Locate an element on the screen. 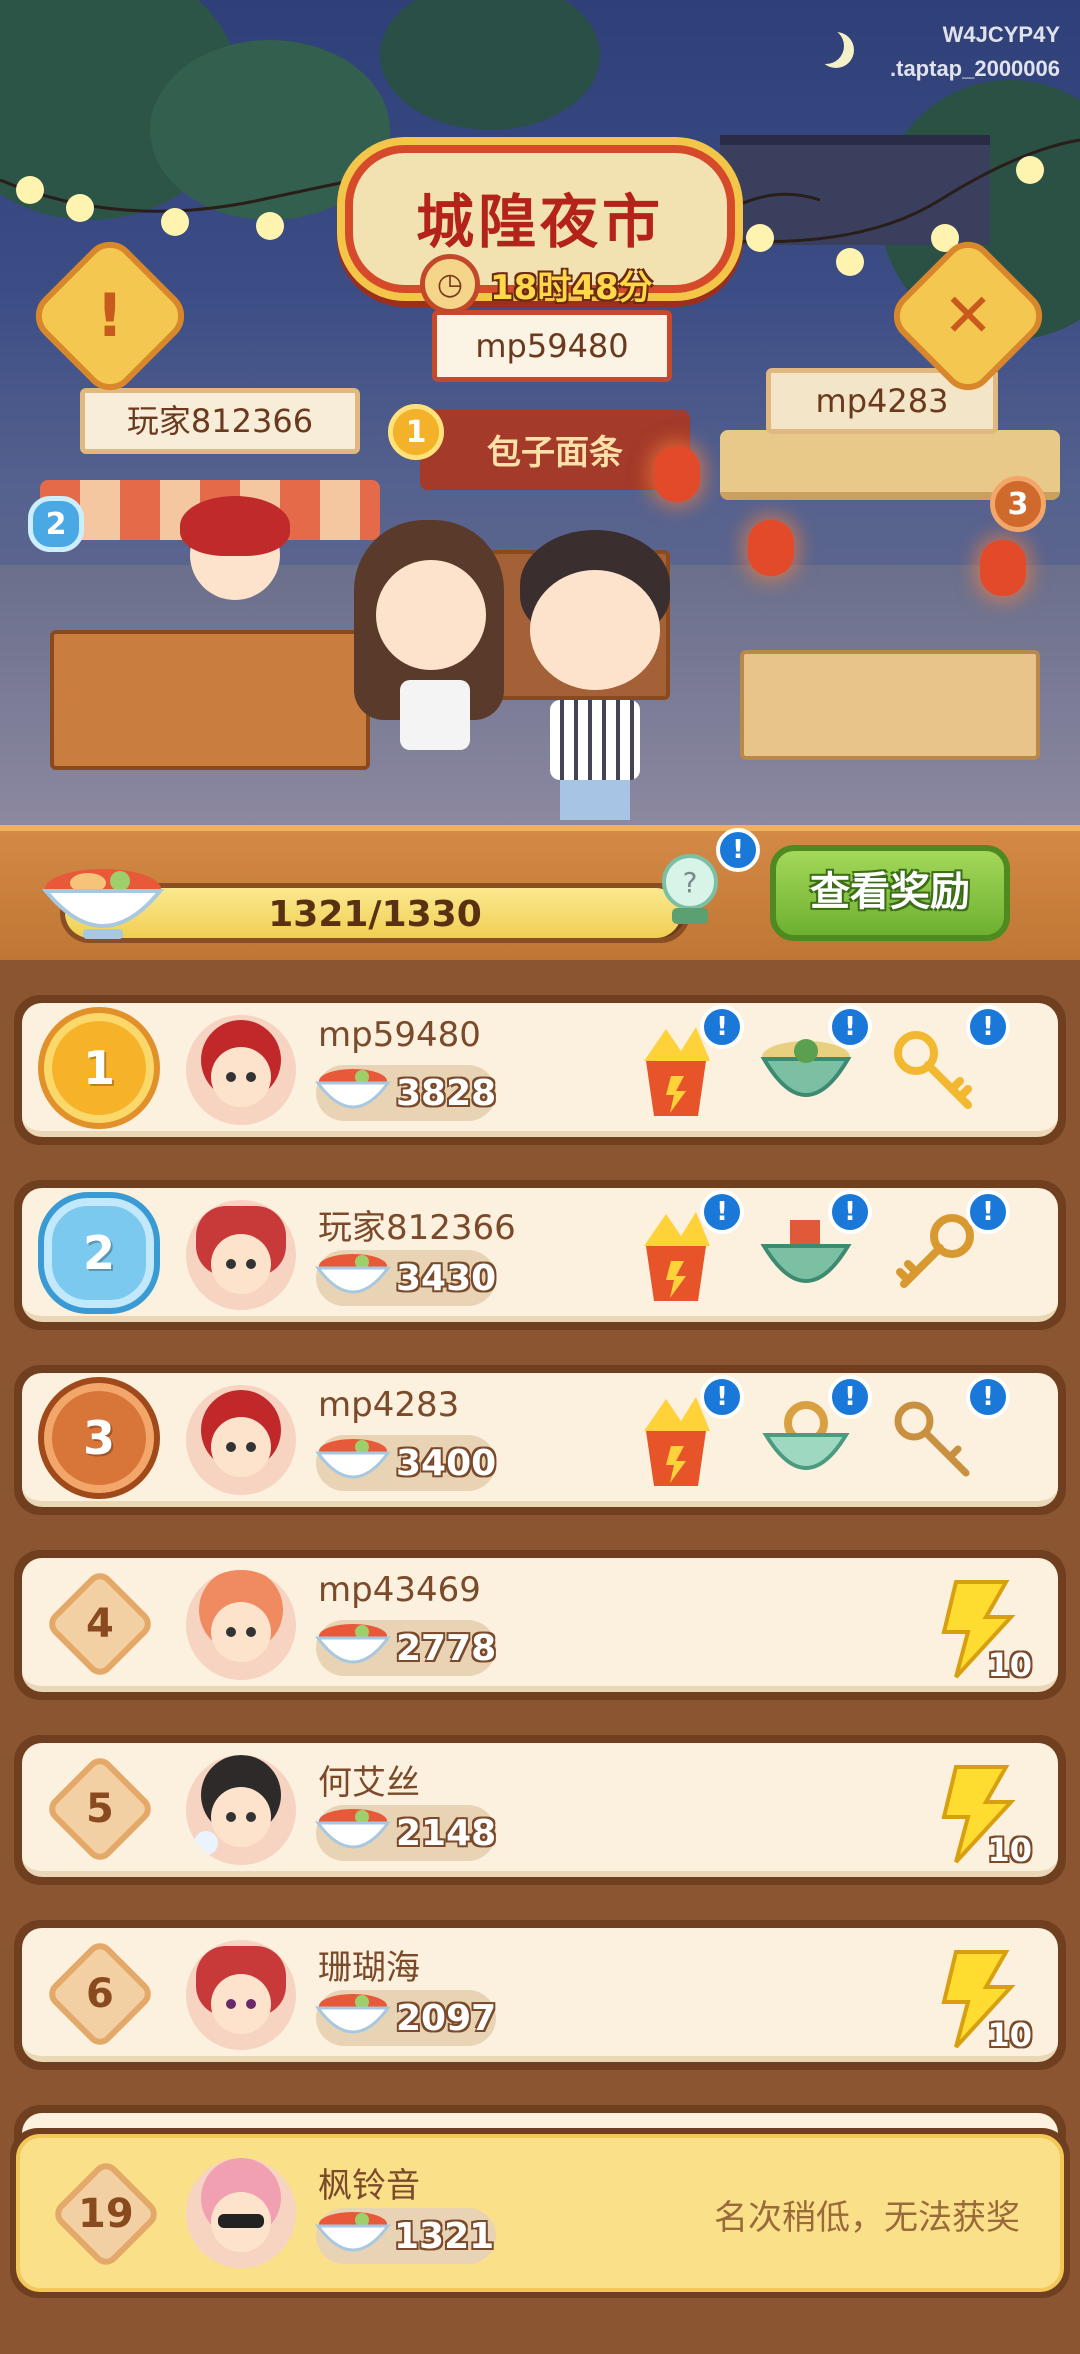 The height and width of the screenshot is (2354, 1080). my-score: 1321 is located at coordinates (444, 2236).